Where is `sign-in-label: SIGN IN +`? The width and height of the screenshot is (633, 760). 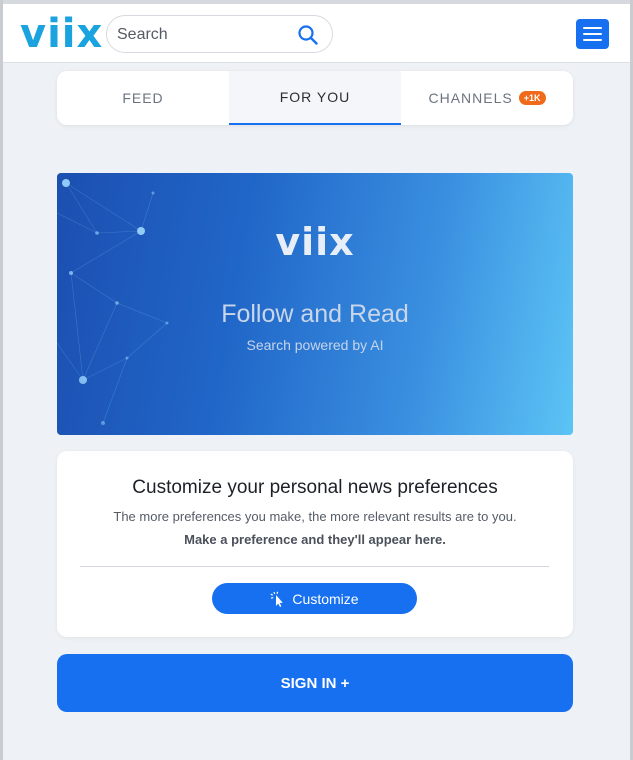 sign-in-label: SIGN IN + is located at coordinates (315, 683).